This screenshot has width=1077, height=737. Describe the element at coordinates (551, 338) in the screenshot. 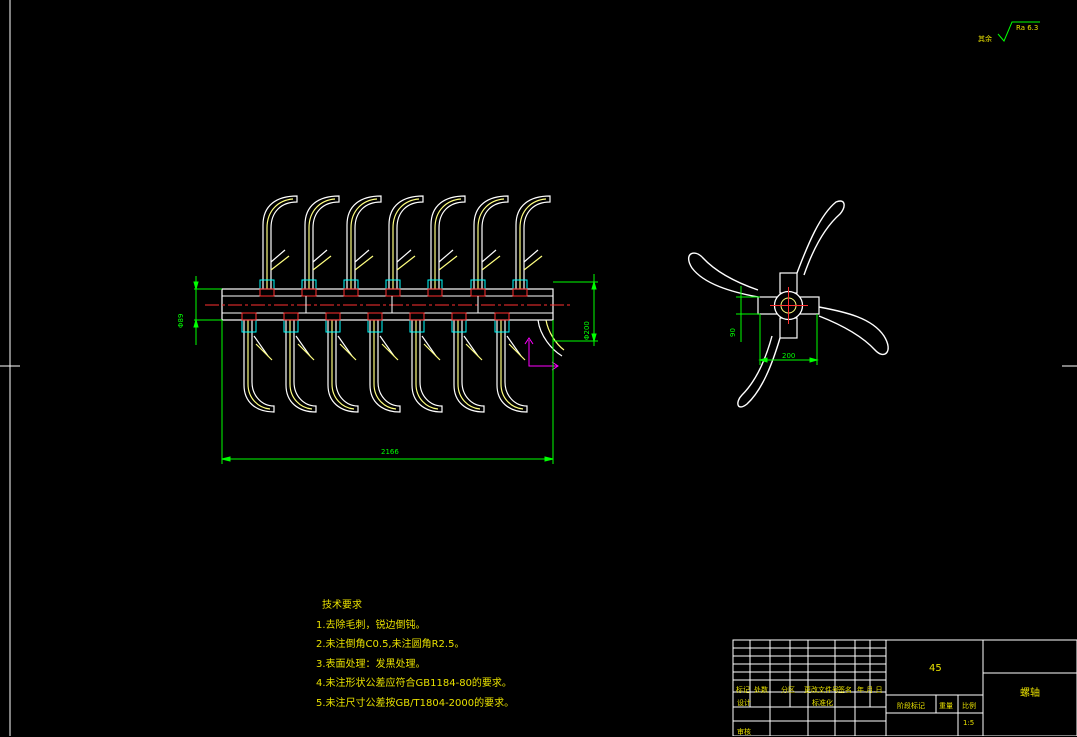

I see `tine-bottom-end` at that location.